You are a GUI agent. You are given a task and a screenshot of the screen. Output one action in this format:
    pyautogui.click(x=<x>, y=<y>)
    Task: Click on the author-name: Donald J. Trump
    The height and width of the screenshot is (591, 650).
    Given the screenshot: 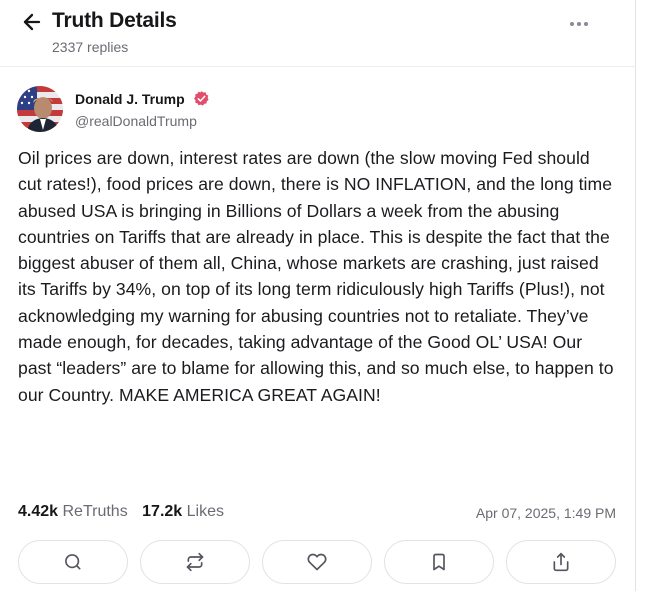 What is the action you would take?
    pyautogui.click(x=130, y=99)
    